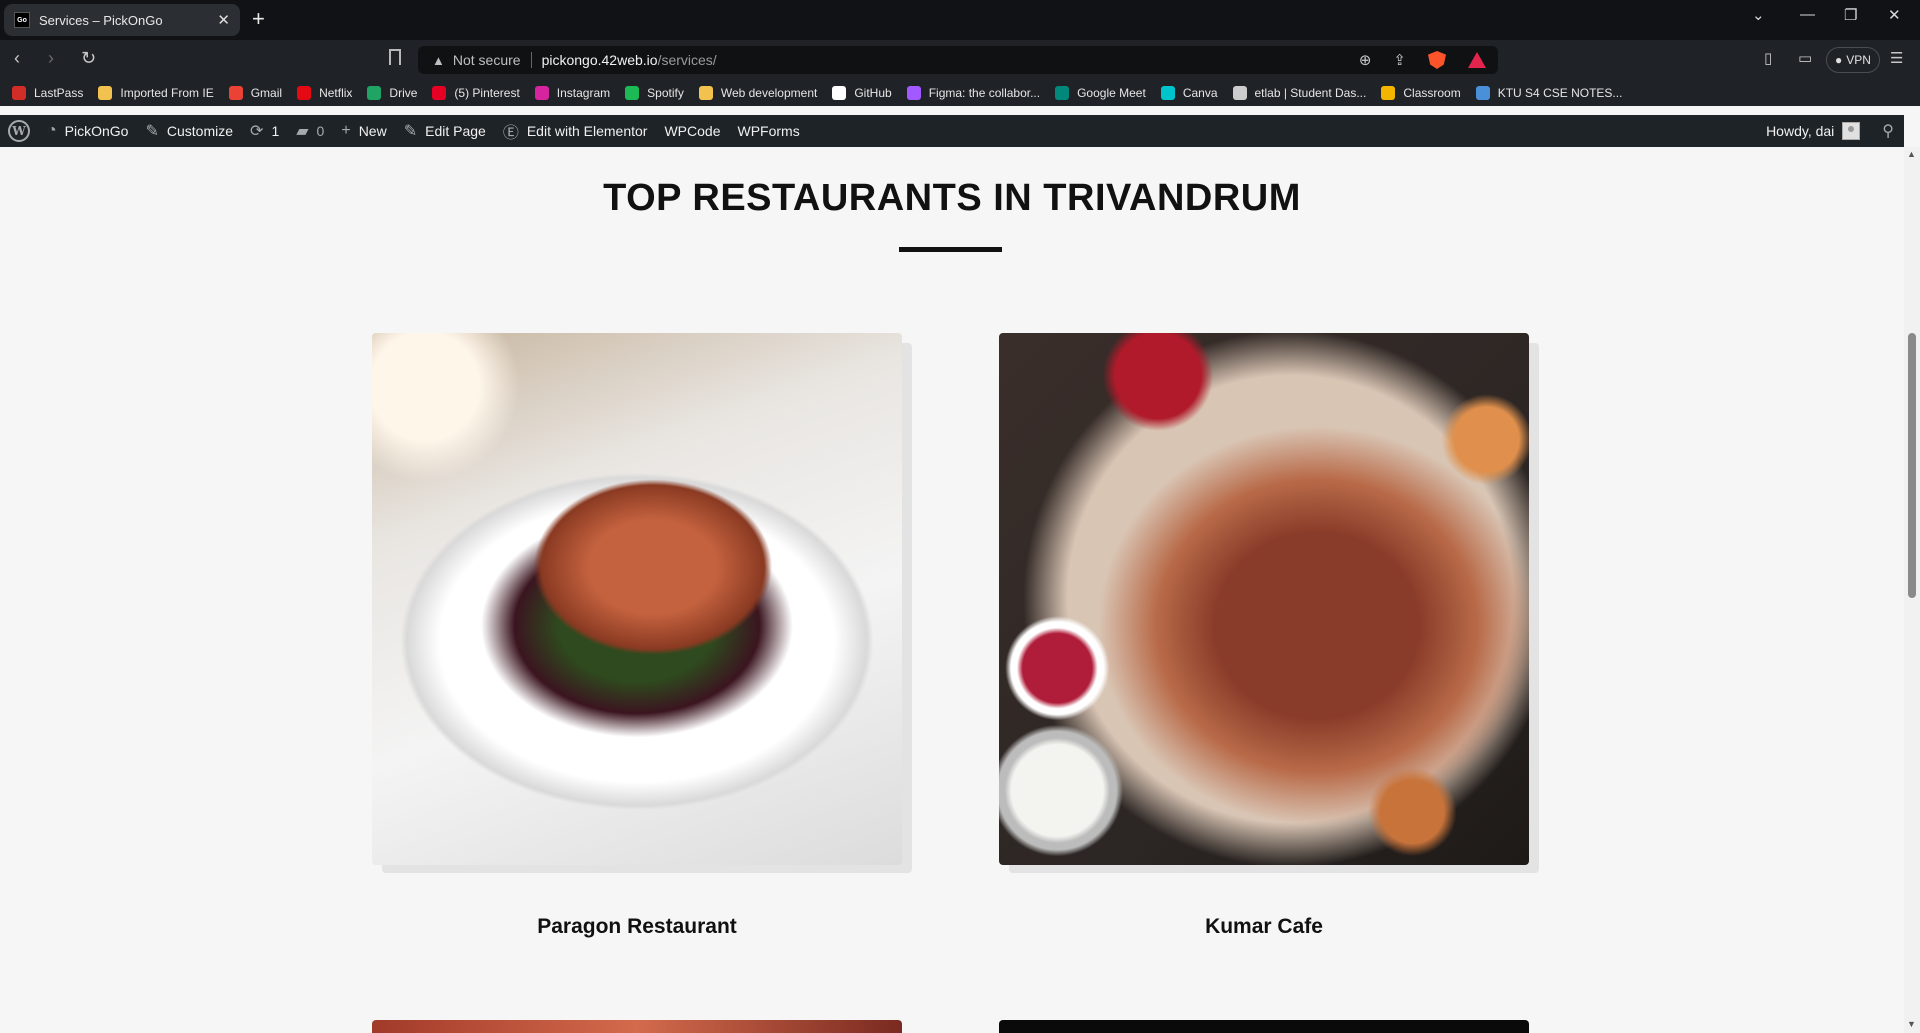 This screenshot has width=1920, height=1033. Describe the element at coordinates (599, 60) in the screenshot. I see `url-host: pickongo.42web.io` at that location.